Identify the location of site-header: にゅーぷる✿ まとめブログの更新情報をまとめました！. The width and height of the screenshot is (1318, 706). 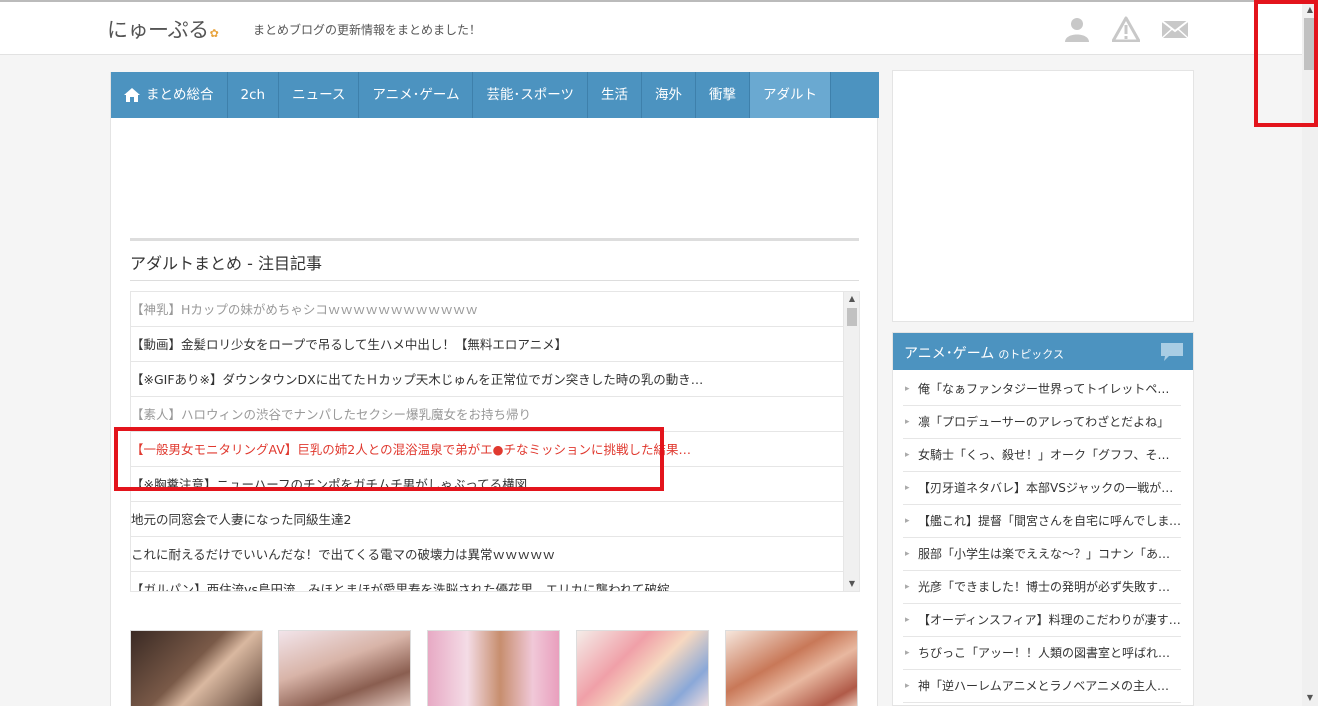
(651, 27).